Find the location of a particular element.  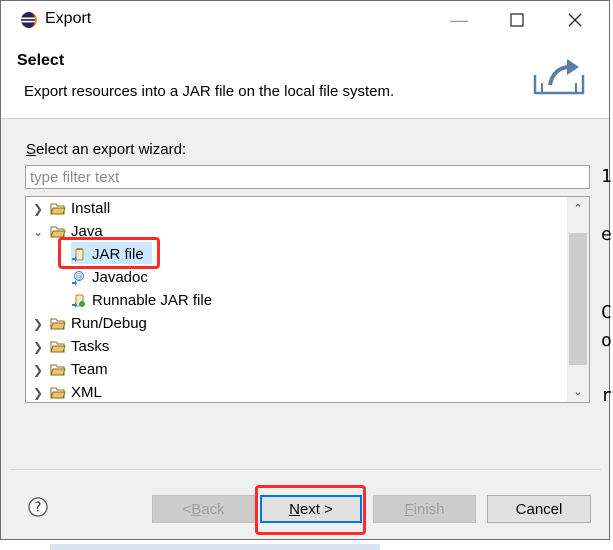

javadoc-icon: @ is located at coordinates (78, 278).